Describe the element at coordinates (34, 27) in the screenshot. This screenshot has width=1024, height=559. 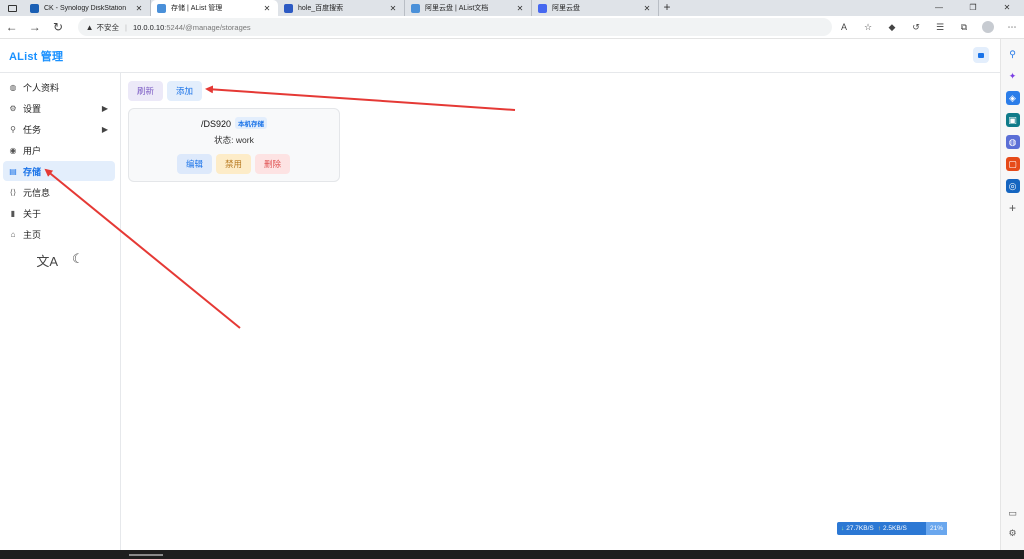
I see `forward-icon: →` at that location.